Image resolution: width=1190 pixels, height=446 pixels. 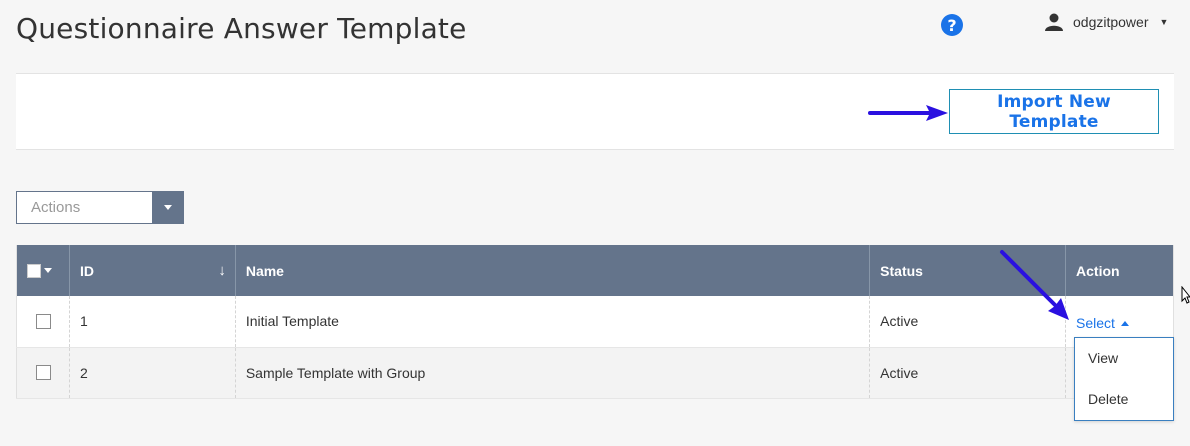 I want to click on table-row: 2 Sample Template with Group Active, so click(x=595, y=373).